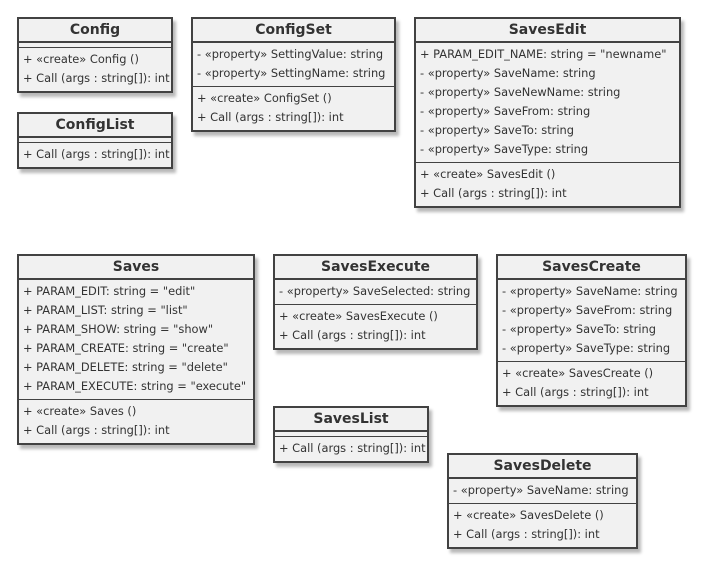 The height and width of the screenshot is (577, 706). Describe the element at coordinates (81, 59) in the screenshot. I see `method-row: + «create» Config ()` at that location.